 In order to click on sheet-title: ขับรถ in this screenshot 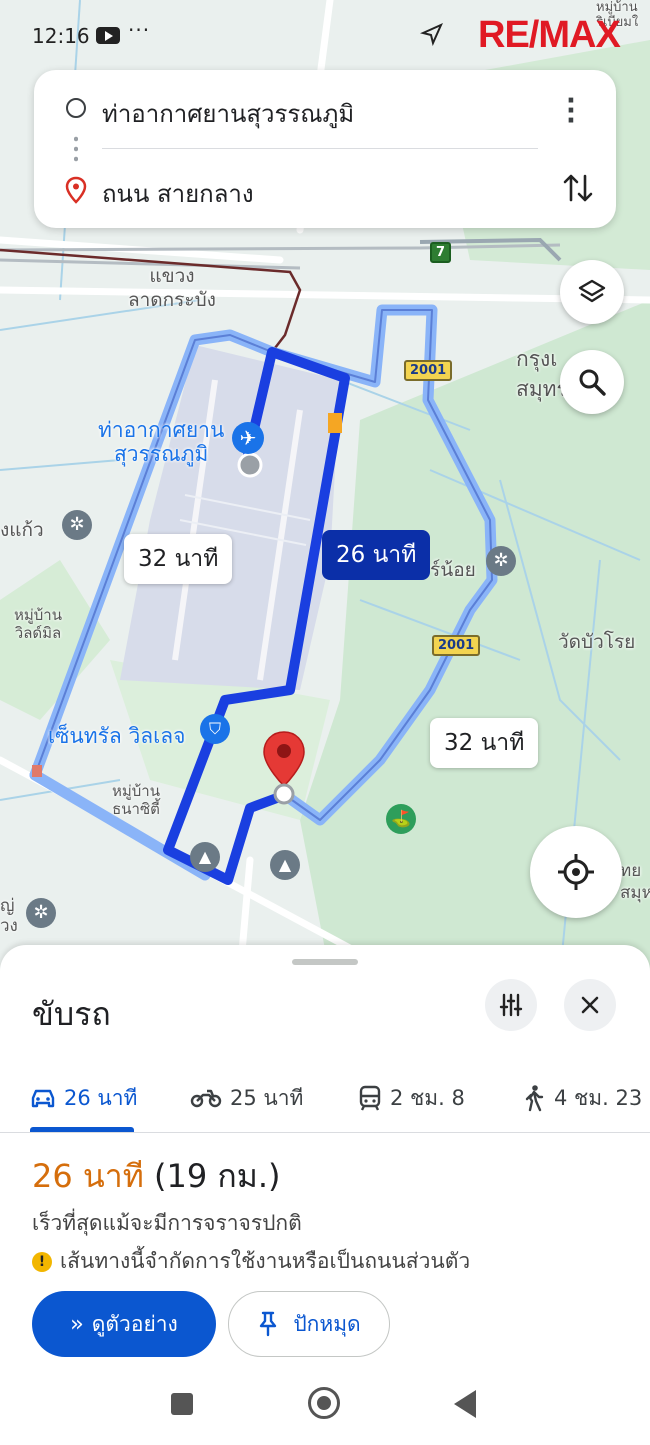, I will do `click(71, 1014)`.